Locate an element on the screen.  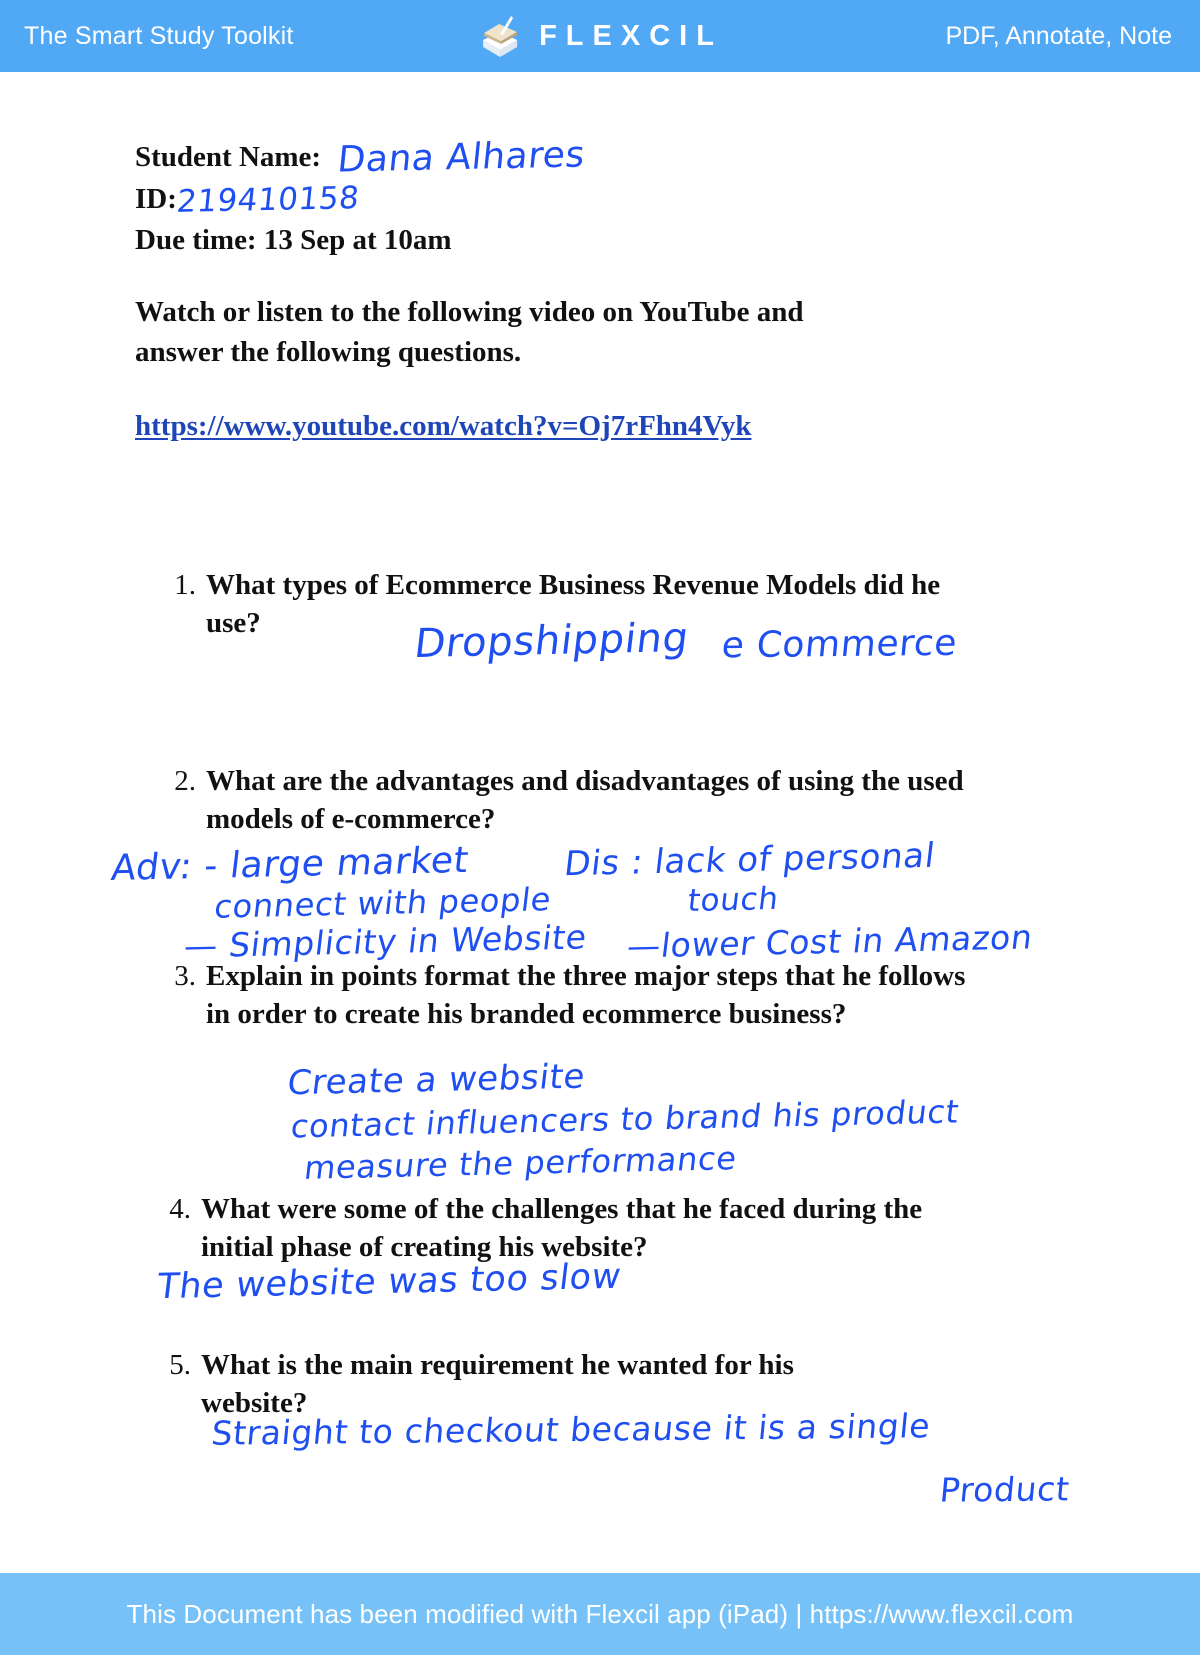
brand-name: FLEXCIL is located at coordinates (631, 35).